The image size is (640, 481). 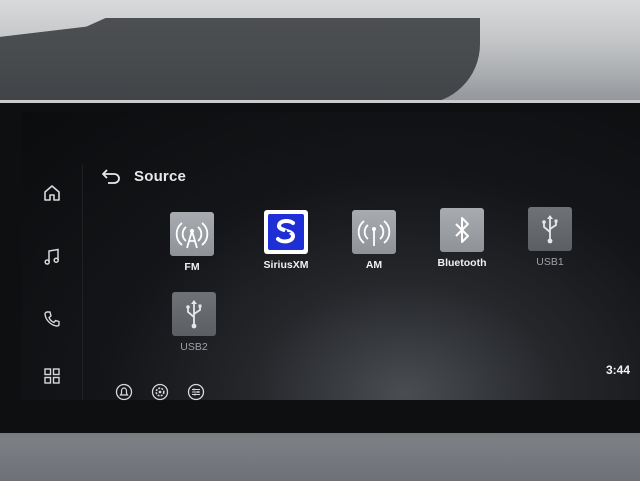 I want to click on alert-button, so click(x=124, y=392).